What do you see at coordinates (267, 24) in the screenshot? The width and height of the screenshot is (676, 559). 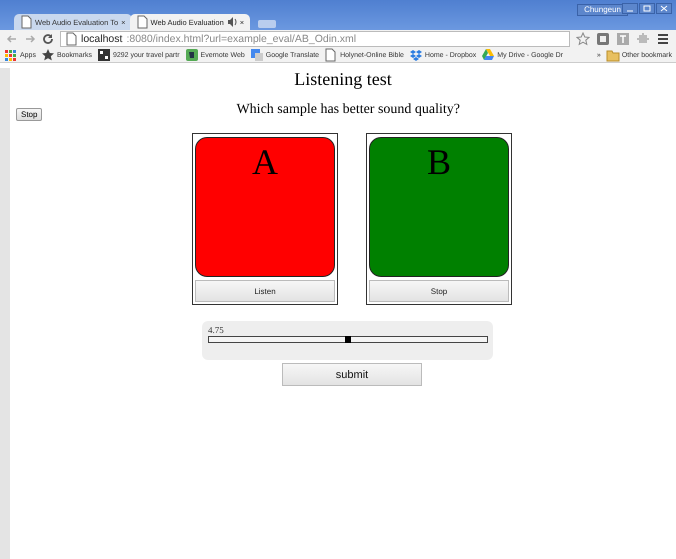 I see `new-tab-button` at bounding box center [267, 24].